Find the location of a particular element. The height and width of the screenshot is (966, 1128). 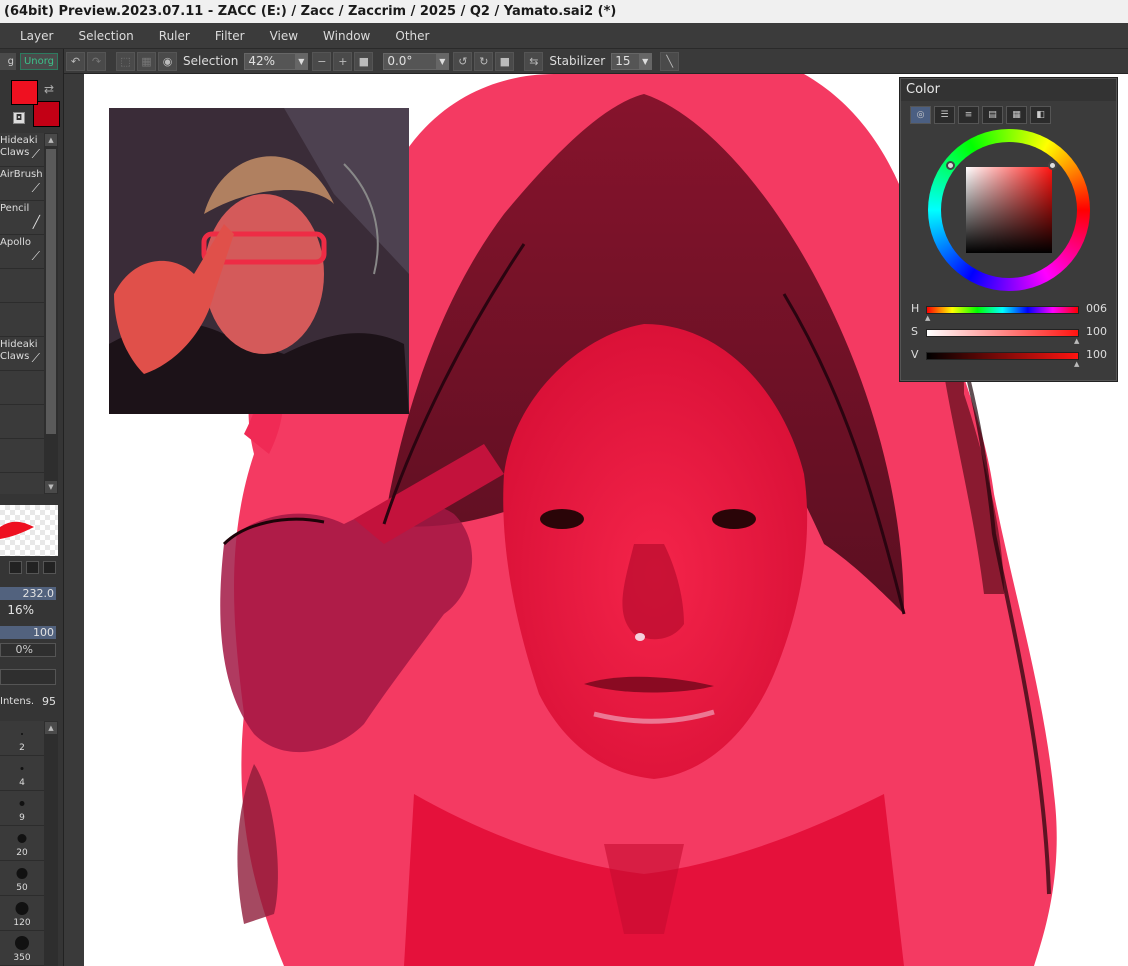

size-label: 4 is located at coordinates (22, 783).